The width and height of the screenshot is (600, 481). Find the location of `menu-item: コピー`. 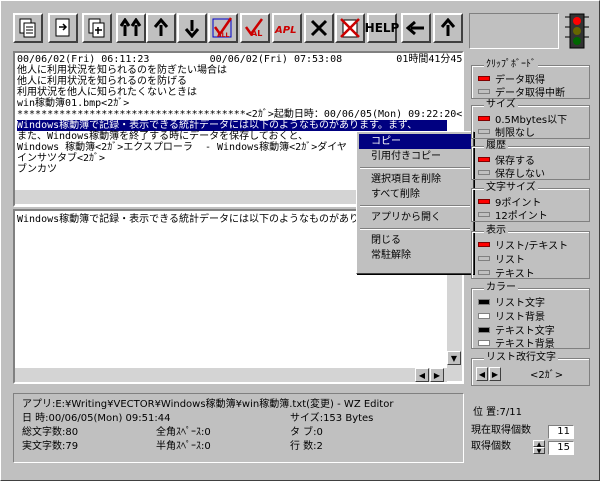

menu-item: コピー is located at coordinates (415, 141).